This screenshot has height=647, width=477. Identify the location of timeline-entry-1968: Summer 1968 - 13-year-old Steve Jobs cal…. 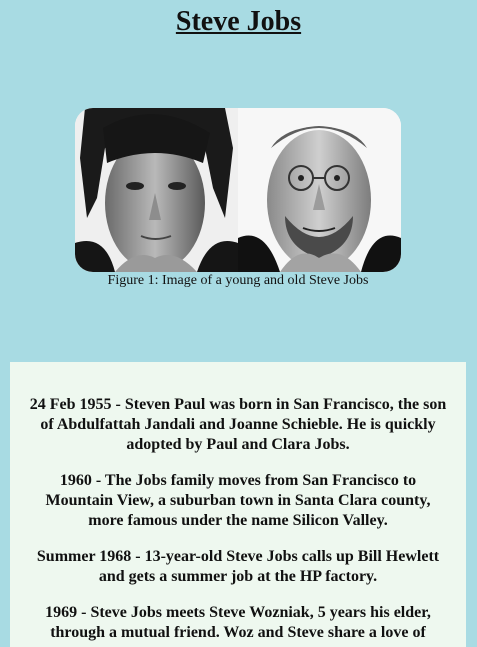
(238, 566).